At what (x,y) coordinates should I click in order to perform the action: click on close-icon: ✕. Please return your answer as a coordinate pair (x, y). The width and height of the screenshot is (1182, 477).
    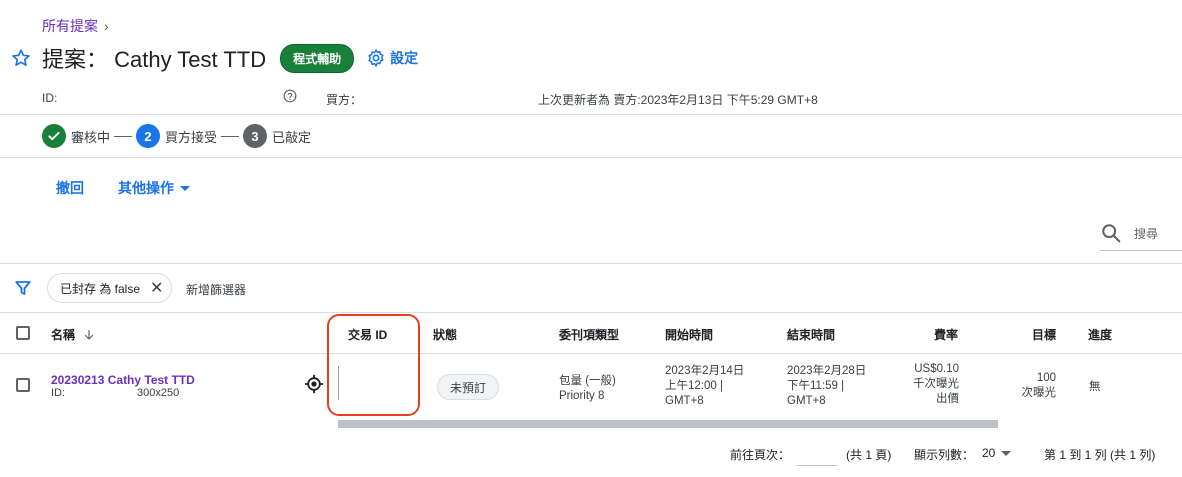
    Looking at the image, I should click on (156, 288).